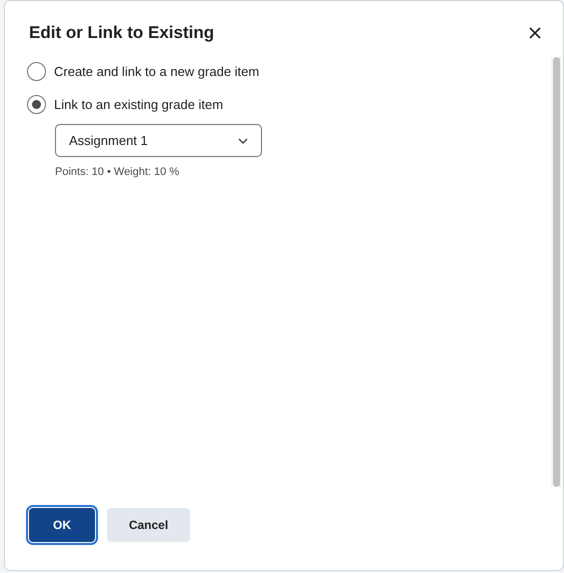  Describe the element at coordinates (158, 140) in the screenshot. I see `grade-item-select: Assignment 1` at that location.